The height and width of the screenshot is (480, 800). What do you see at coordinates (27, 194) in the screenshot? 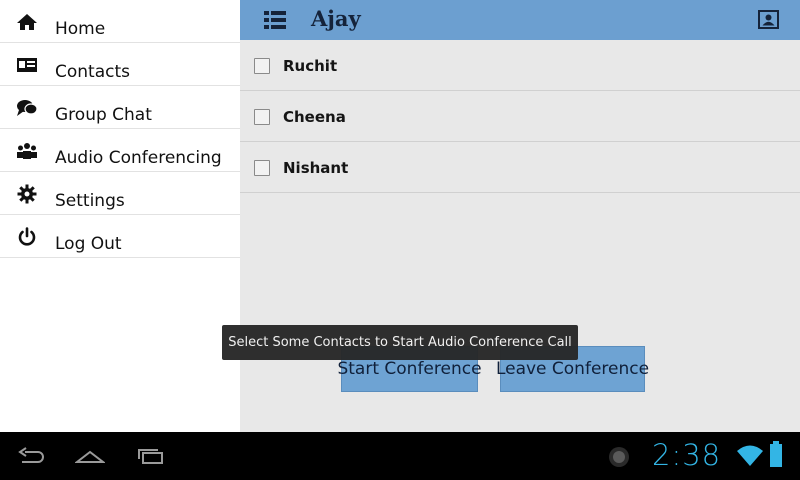
I see `gear-icon` at bounding box center [27, 194].